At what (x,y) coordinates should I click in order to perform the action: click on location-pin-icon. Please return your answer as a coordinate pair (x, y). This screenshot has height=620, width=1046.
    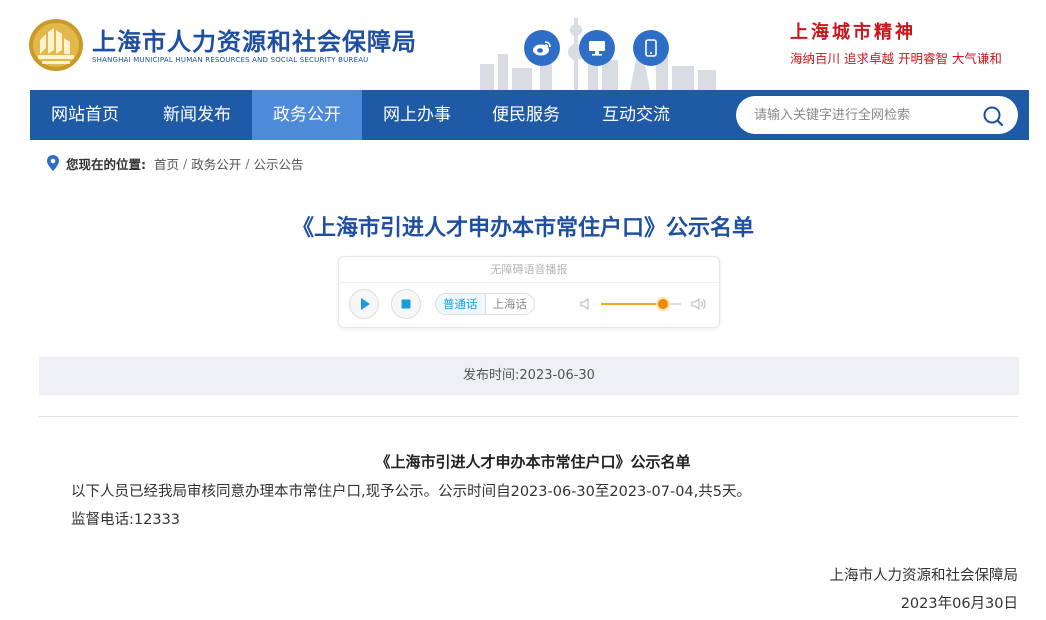
    Looking at the image, I should click on (53, 163).